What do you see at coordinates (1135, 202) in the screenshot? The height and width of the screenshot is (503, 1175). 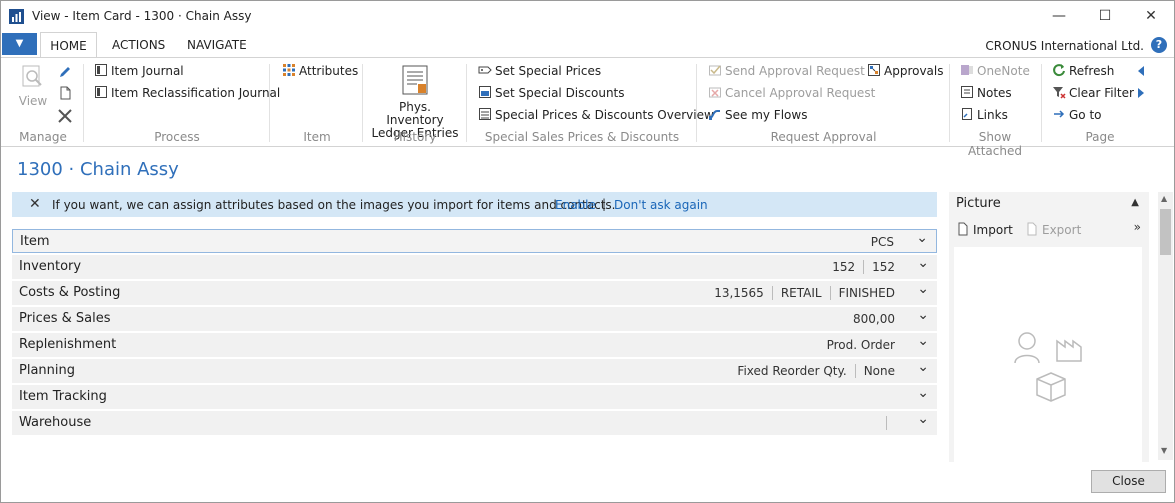 I see `collapse-icon: ▲` at bounding box center [1135, 202].